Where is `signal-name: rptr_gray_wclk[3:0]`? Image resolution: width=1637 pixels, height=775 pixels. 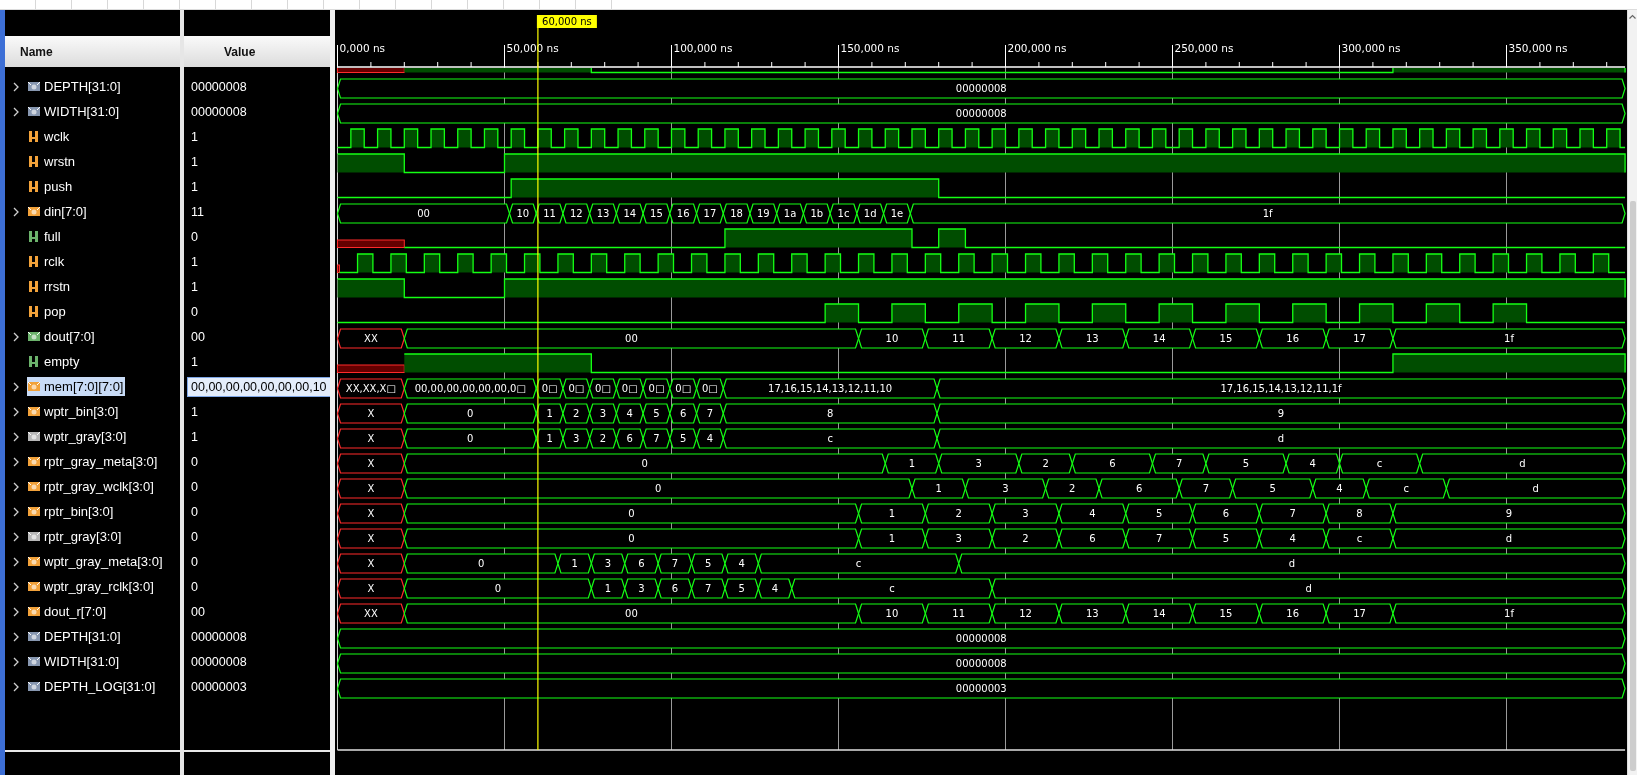 signal-name: rptr_gray_wclk[3:0] is located at coordinates (91, 486).